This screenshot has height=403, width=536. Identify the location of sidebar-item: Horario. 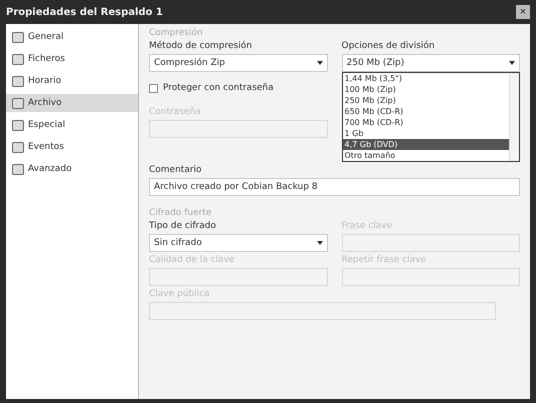
(72, 81).